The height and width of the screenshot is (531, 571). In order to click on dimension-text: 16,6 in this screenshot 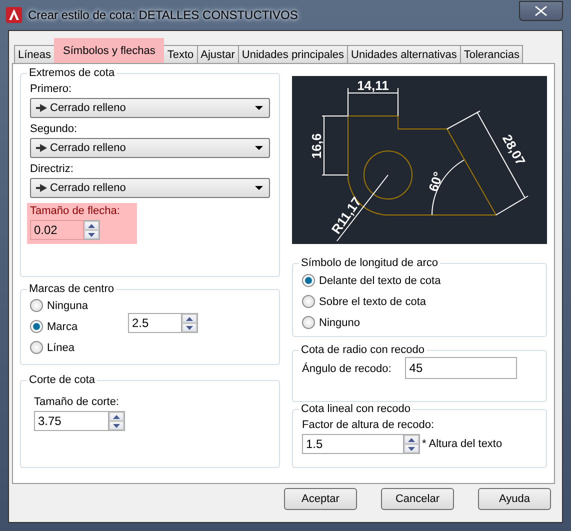, I will do `click(316, 146)`.